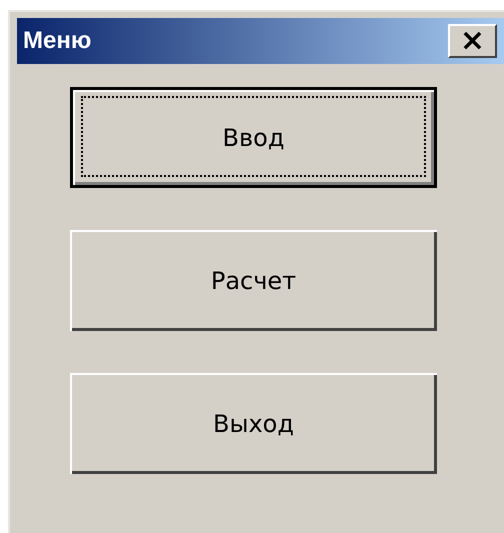  What do you see at coordinates (253, 137) in the screenshot?
I see `menu-button: Ввод` at bounding box center [253, 137].